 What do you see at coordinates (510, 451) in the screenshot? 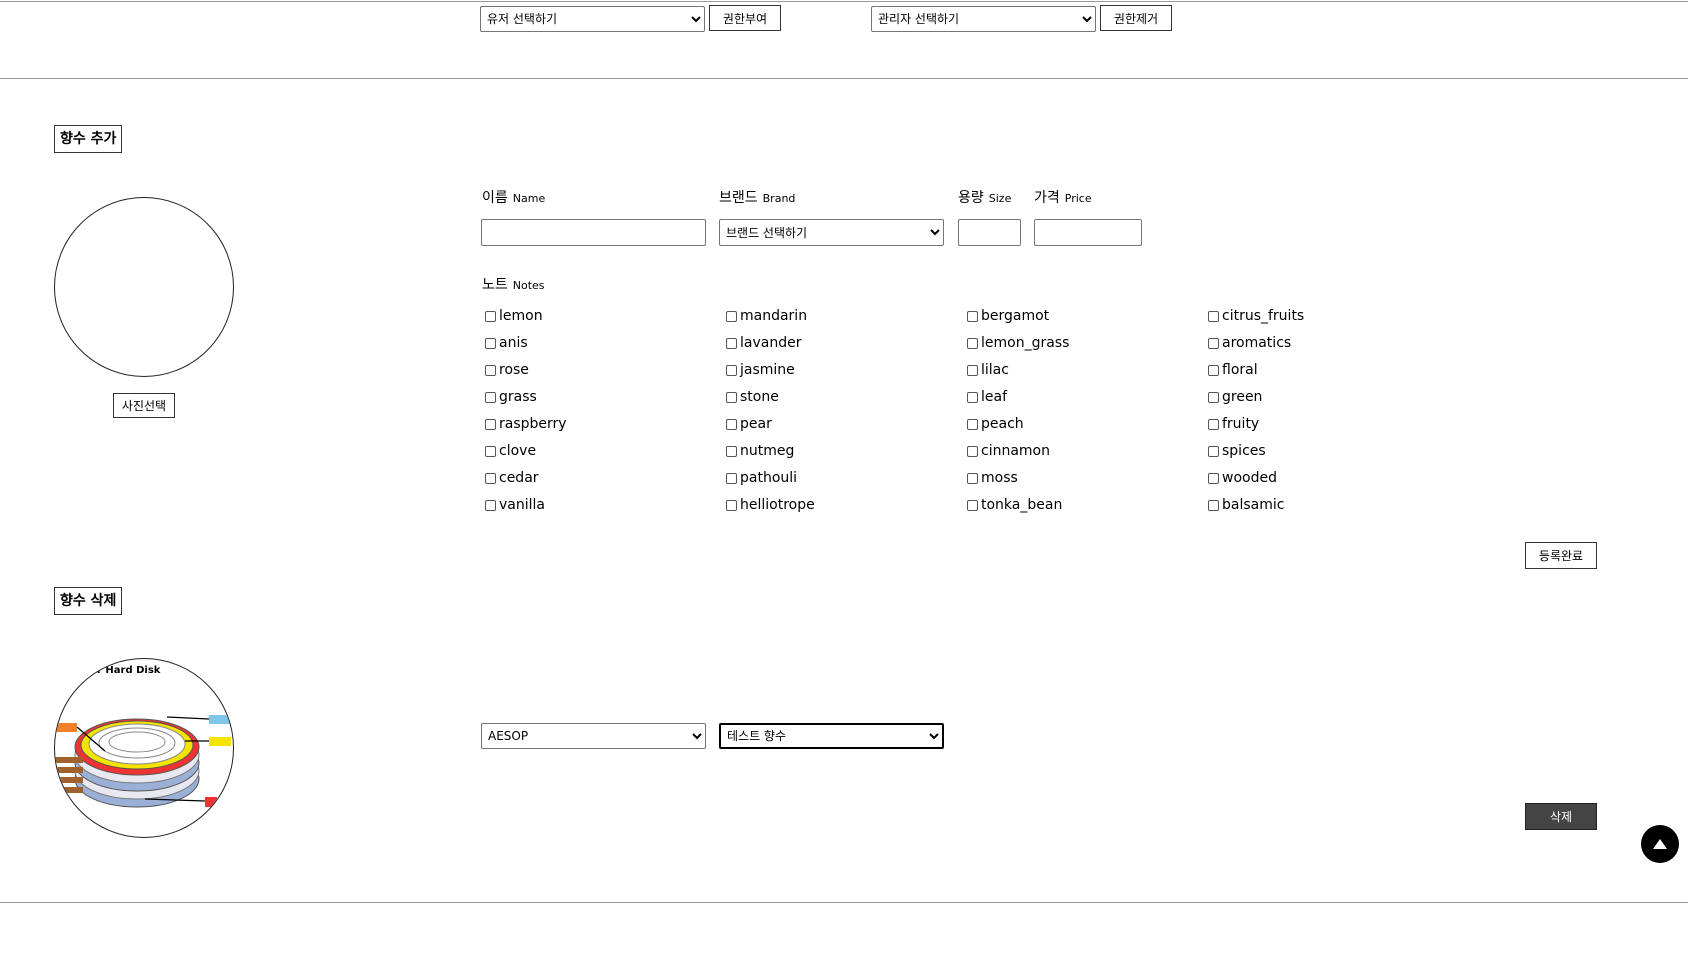
I see `note-checkbox-item: clove` at bounding box center [510, 451].